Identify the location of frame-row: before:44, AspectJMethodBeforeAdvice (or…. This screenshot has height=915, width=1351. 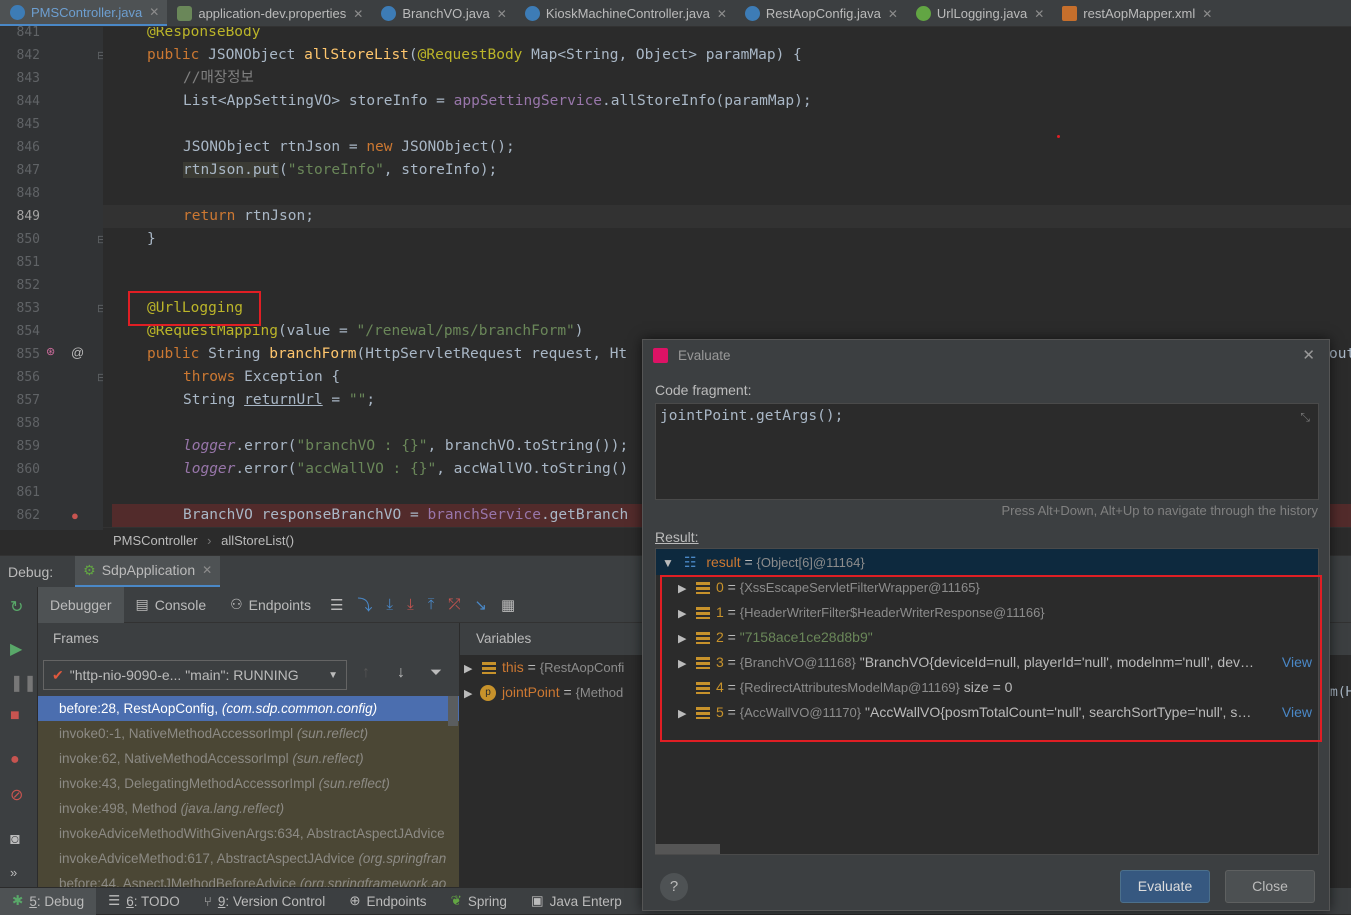
(248, 879).